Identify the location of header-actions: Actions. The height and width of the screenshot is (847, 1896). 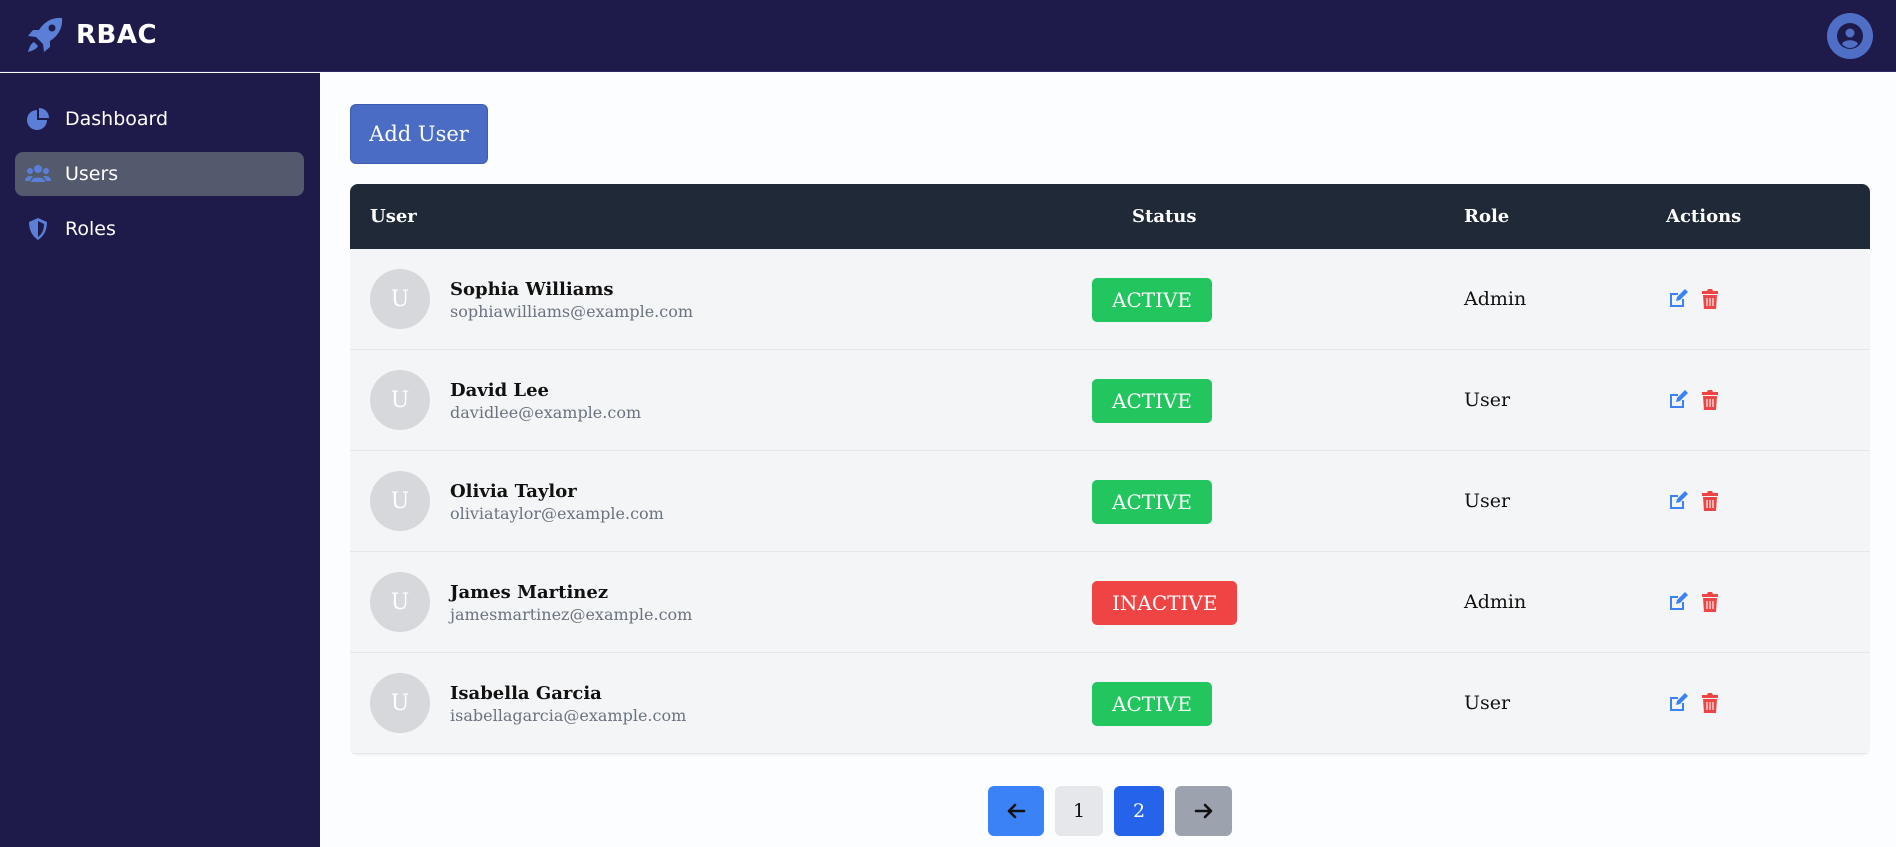
(1704, 216).